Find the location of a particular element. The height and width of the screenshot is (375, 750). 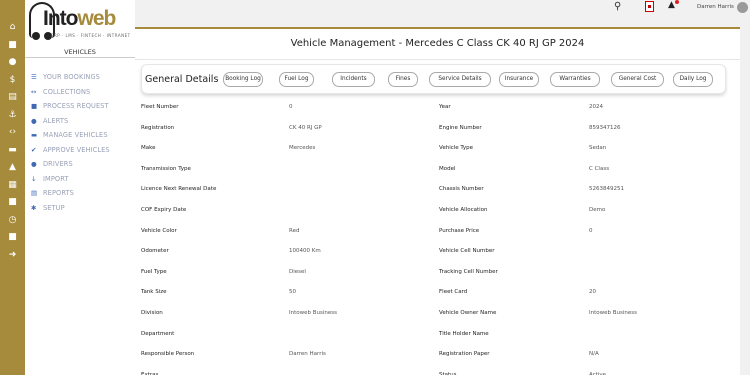

divider is located at coordinates (437, 59).